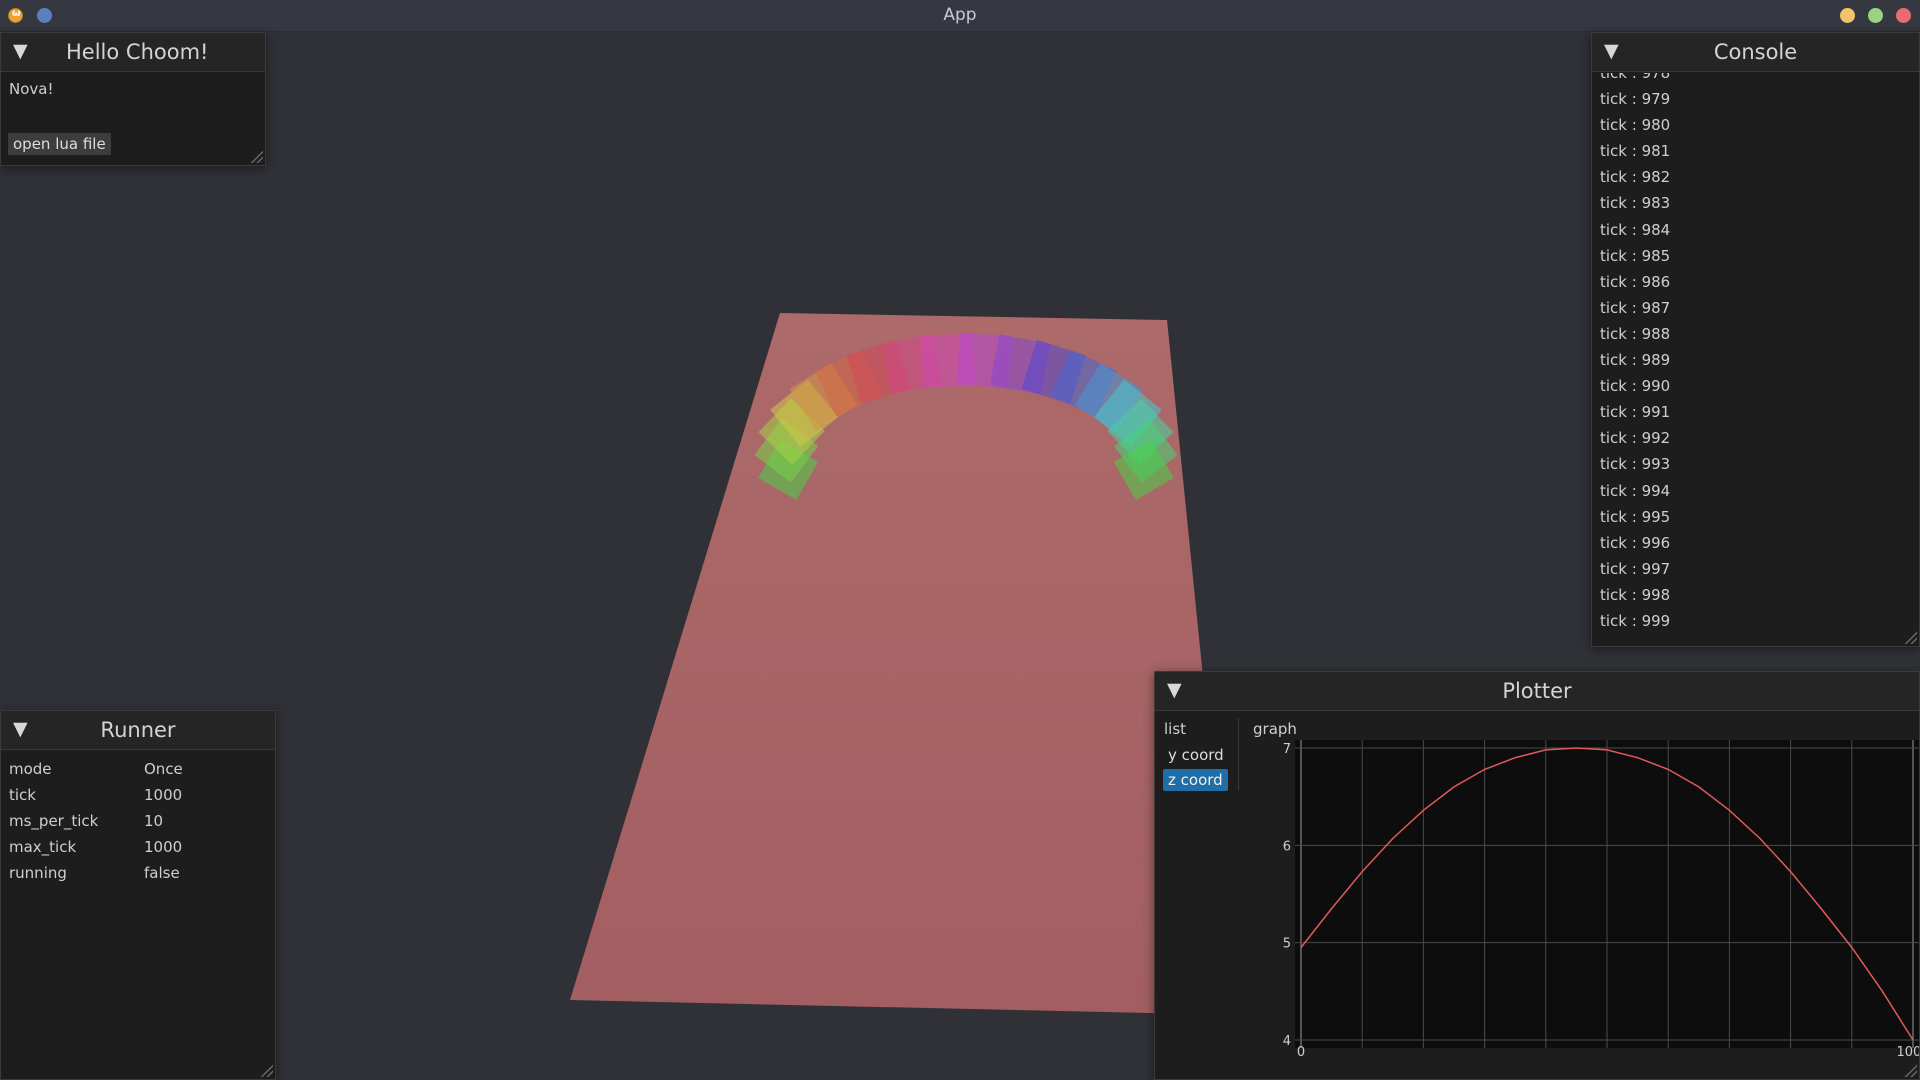 This screenshot has height=1080, width=1920. What do you see at coordinates (31, 89) in the screenshot?
I see `hello-text: Nova!` at bounding box center [31, 89].